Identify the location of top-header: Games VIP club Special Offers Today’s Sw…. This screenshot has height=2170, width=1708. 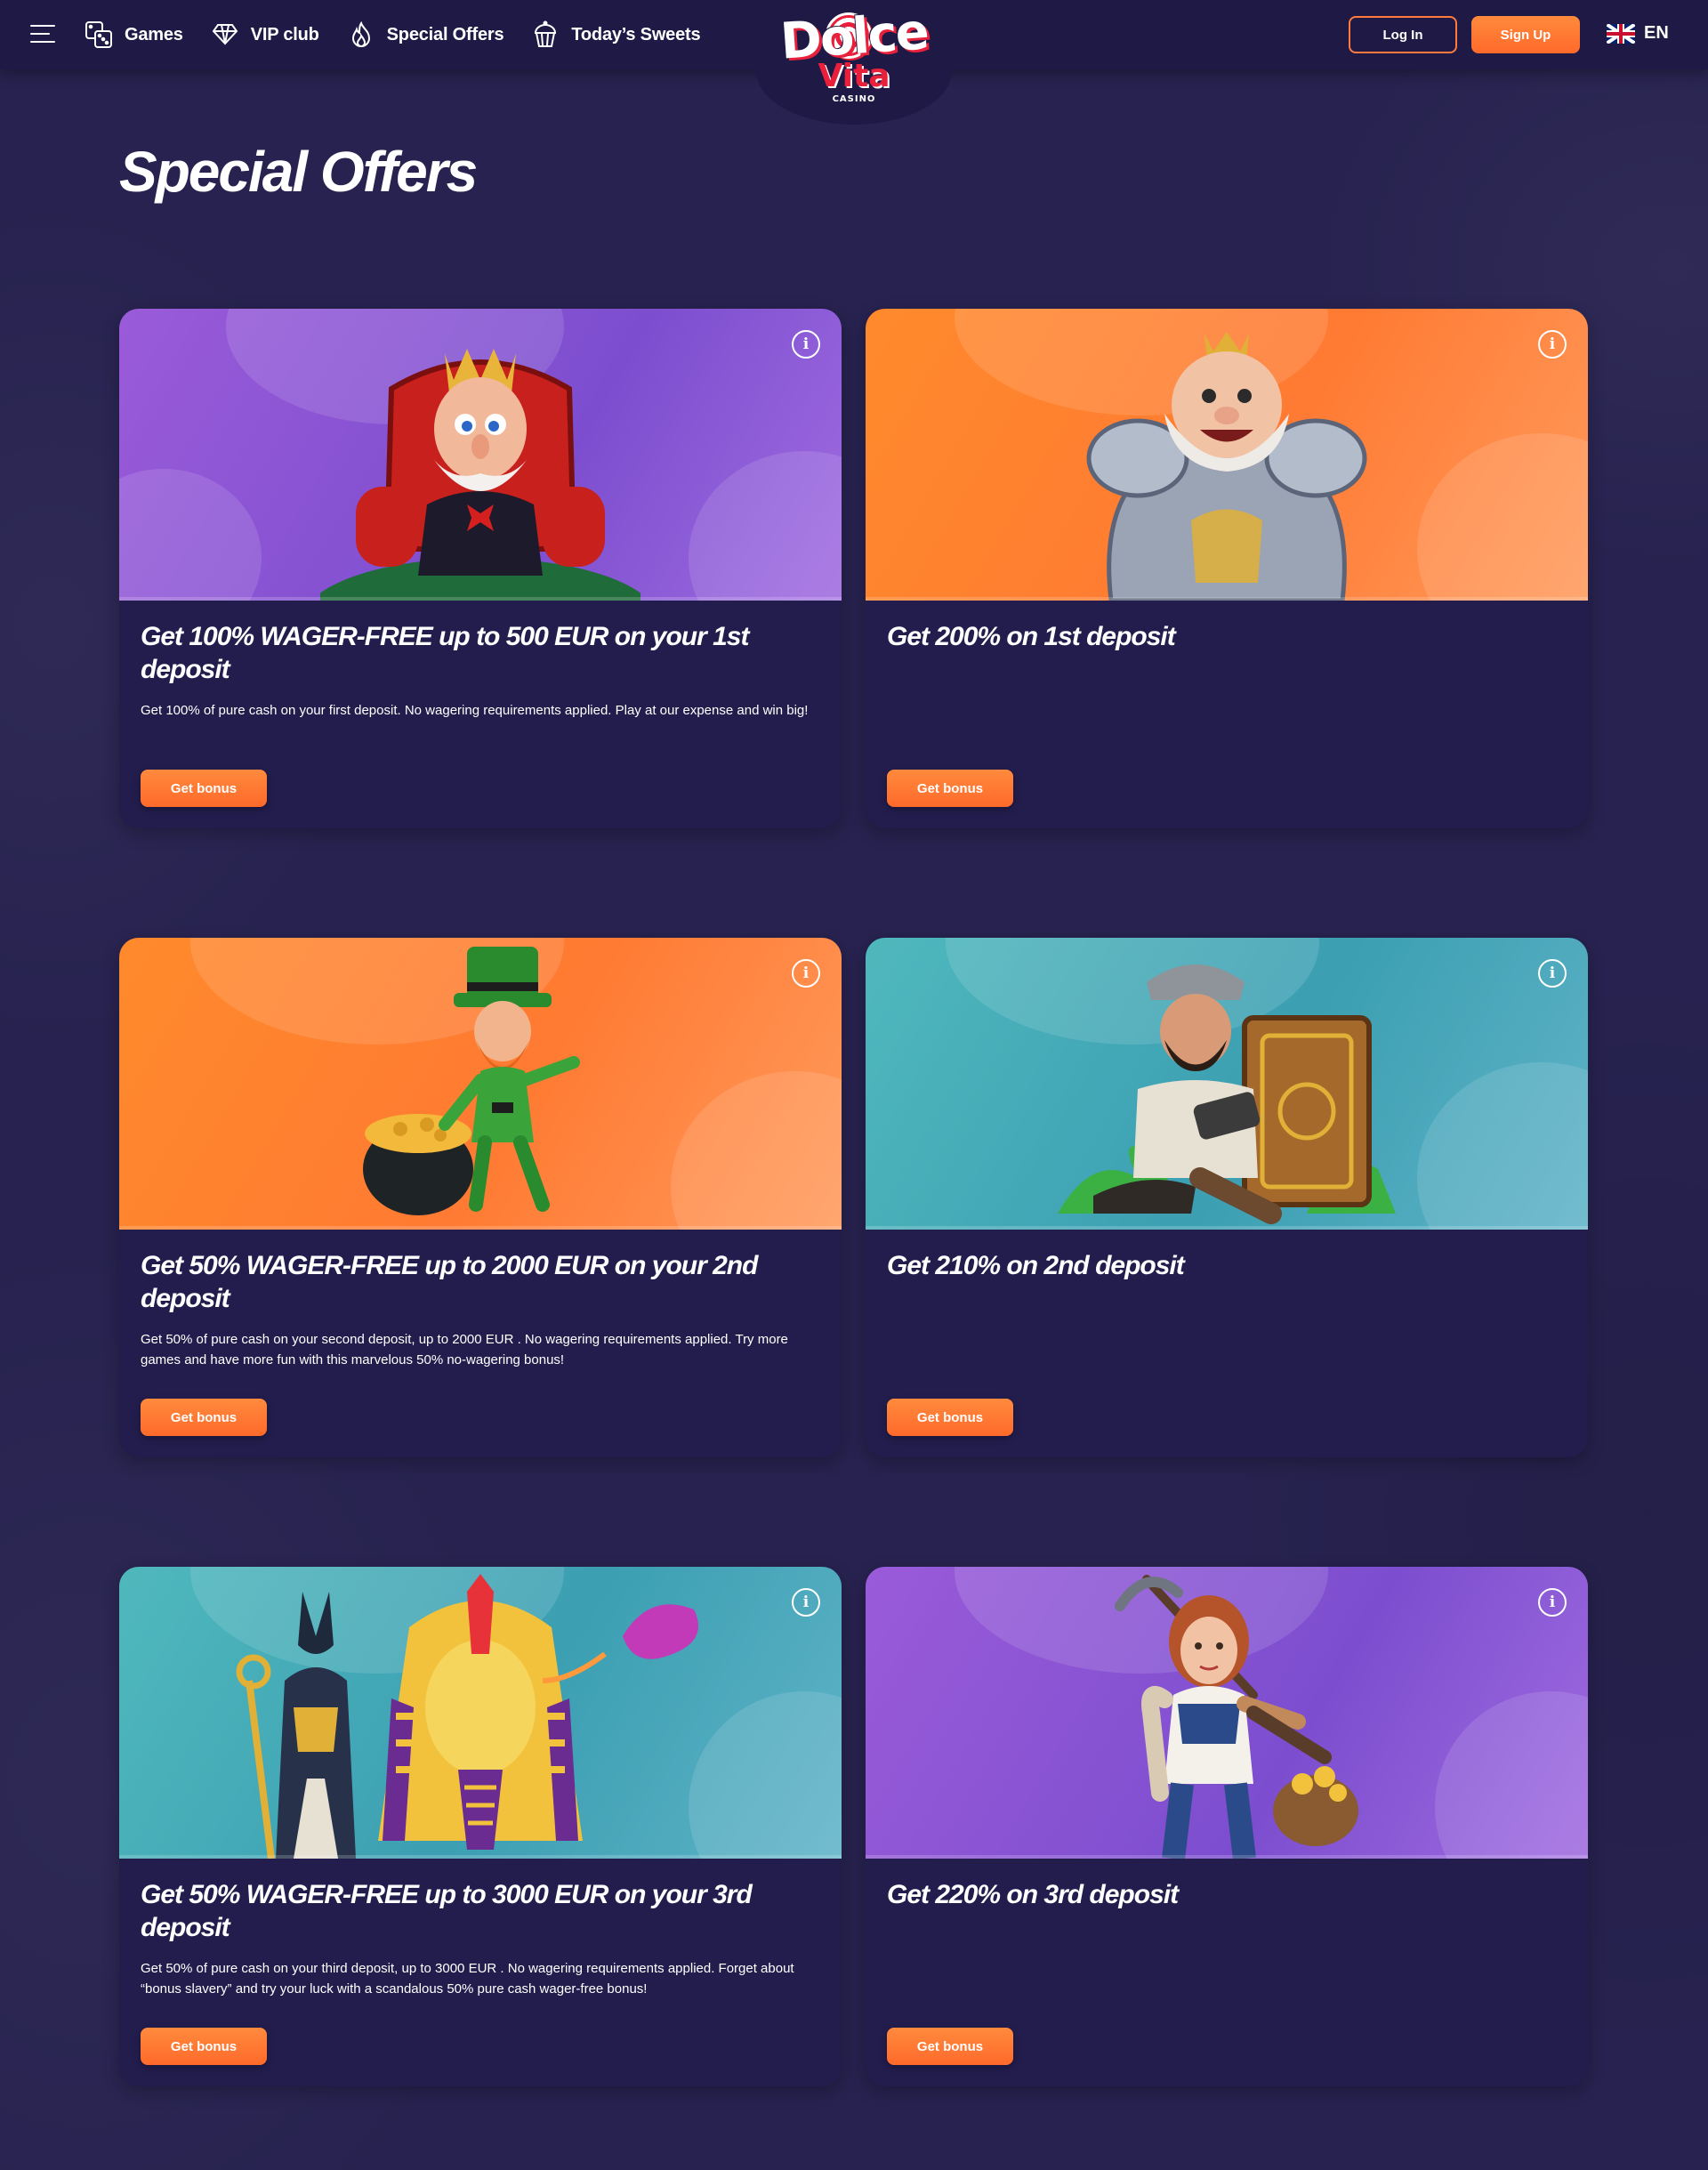
(854, 63).